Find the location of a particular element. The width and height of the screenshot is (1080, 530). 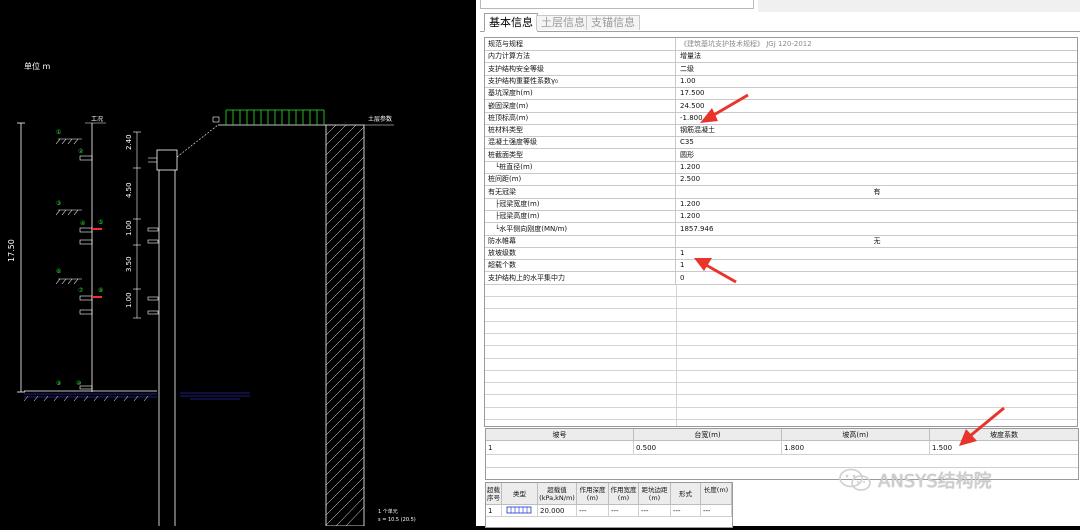

watermark-text: ANSYS结构院 is located at coordinates (935, 481).